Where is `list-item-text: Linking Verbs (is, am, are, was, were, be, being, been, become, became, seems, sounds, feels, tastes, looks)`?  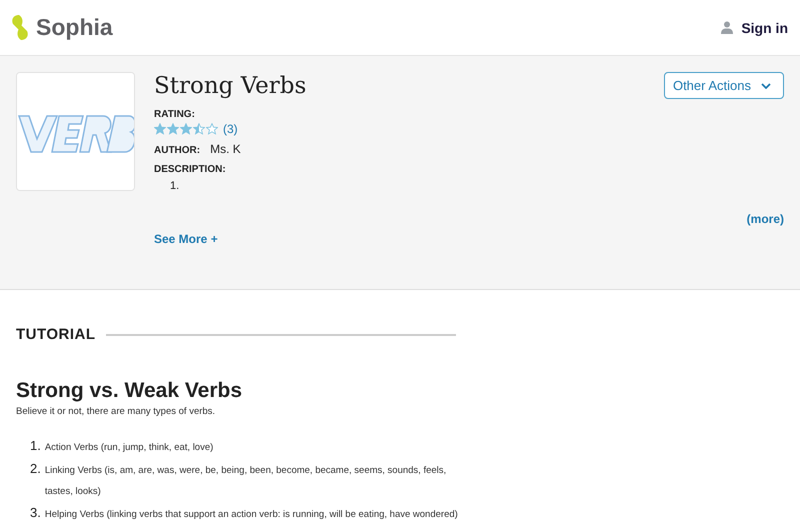 list-item-text: Linking Verbs (is, am, are, was, were, be, being, been, become, became, seems, sounds, feels, tastes, looks) is located at coordinates (246, 481).